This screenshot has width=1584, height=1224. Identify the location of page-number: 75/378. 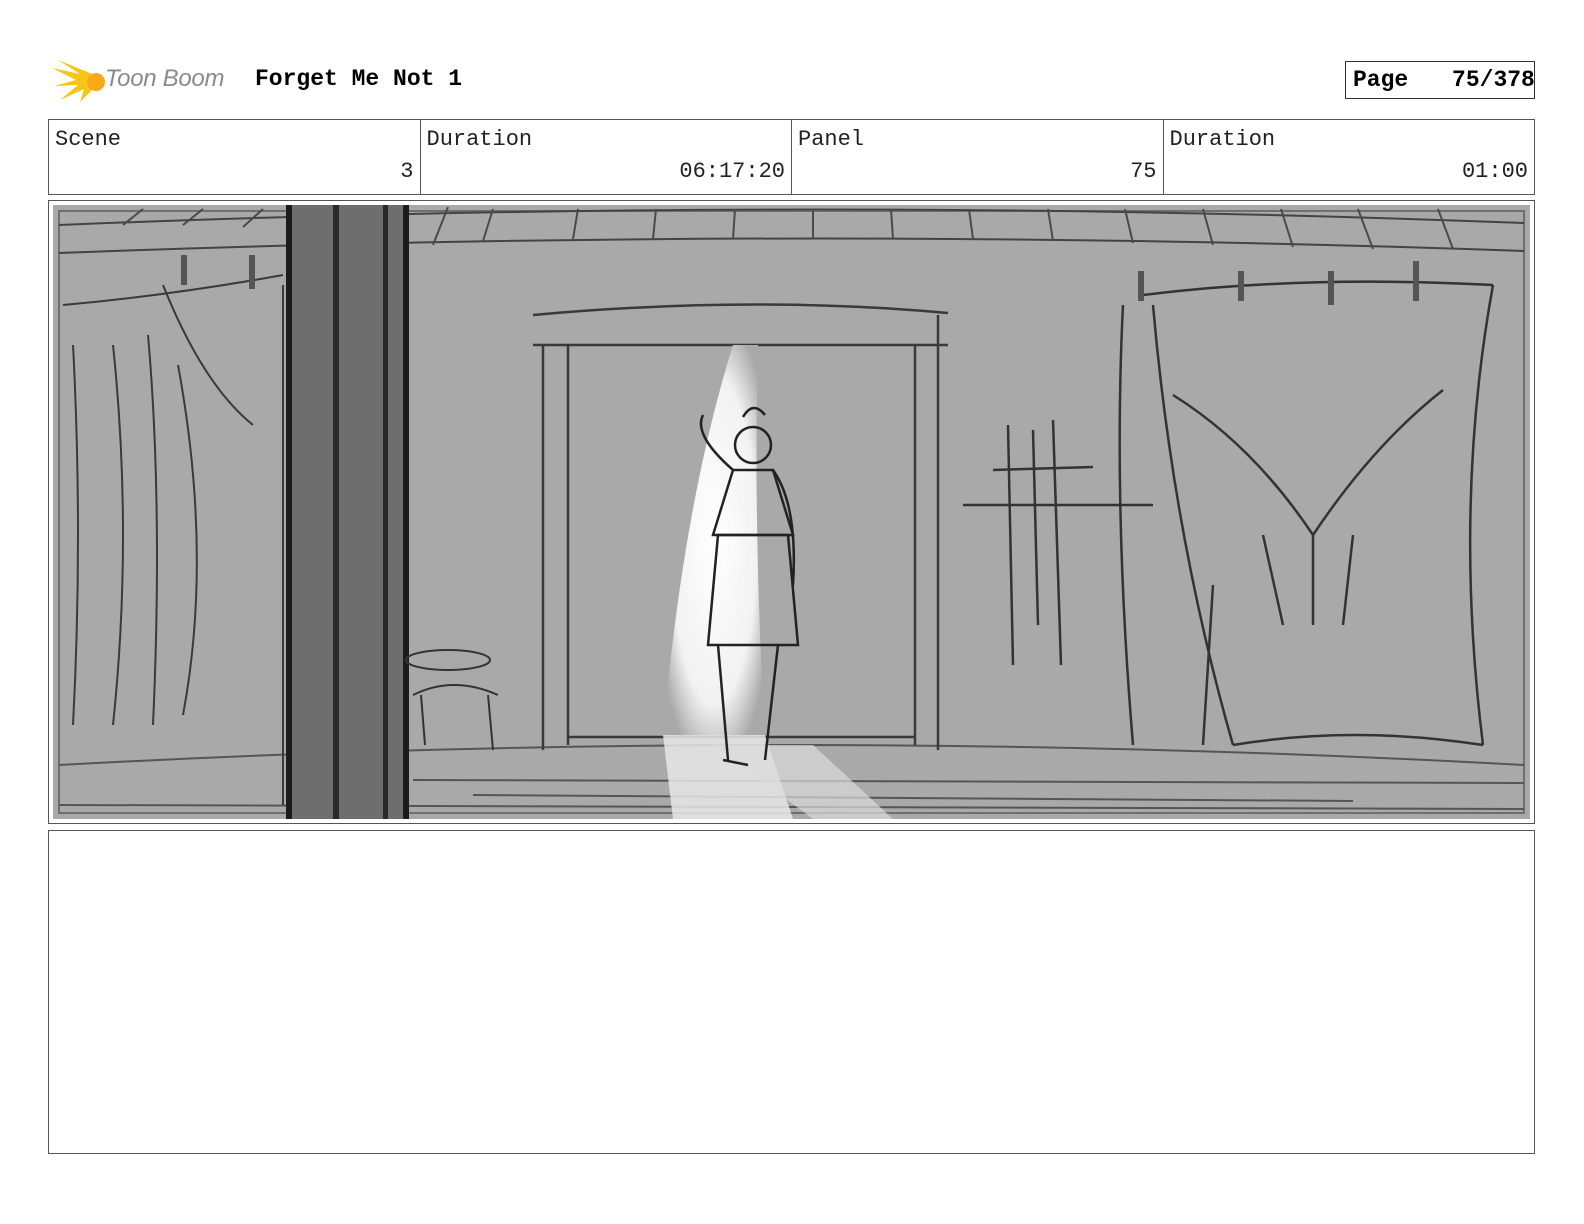
(1493, 80).